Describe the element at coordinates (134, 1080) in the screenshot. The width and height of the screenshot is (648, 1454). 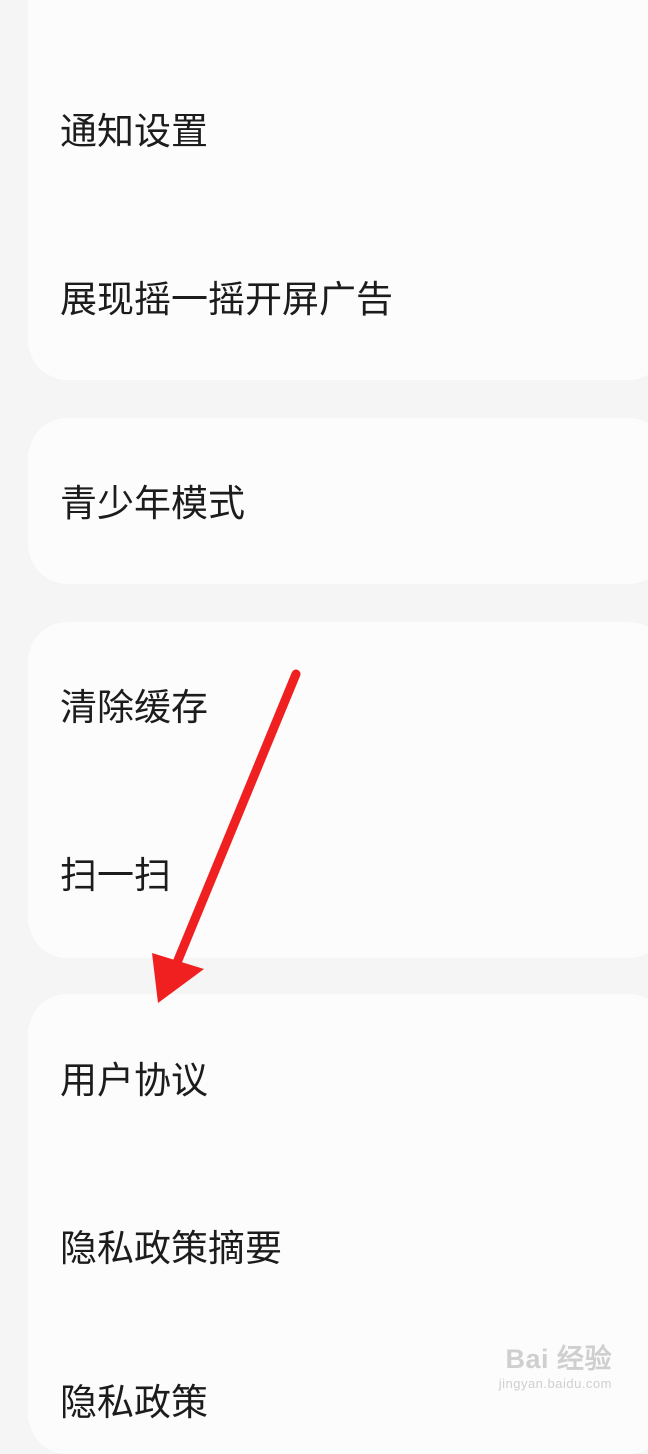
I see `user-agreement-item: 用户协议` at that location.